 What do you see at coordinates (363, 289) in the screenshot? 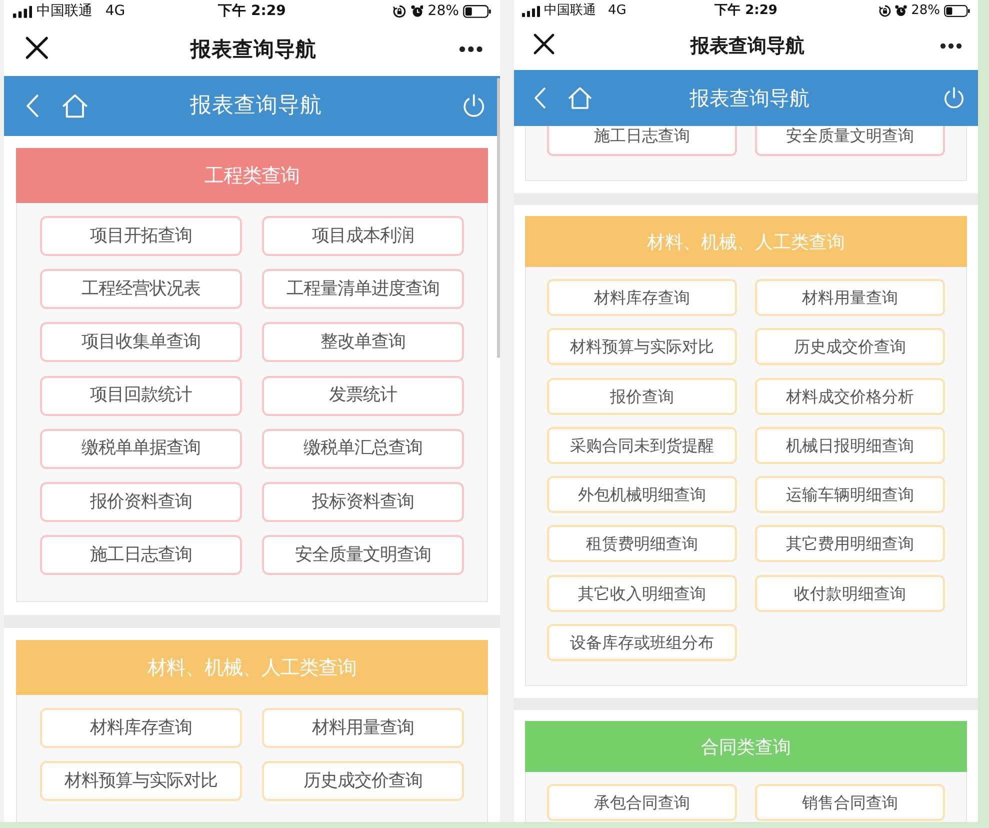
I see `query-button: 工程量清单进度查询` at bounding box center [363, 289].